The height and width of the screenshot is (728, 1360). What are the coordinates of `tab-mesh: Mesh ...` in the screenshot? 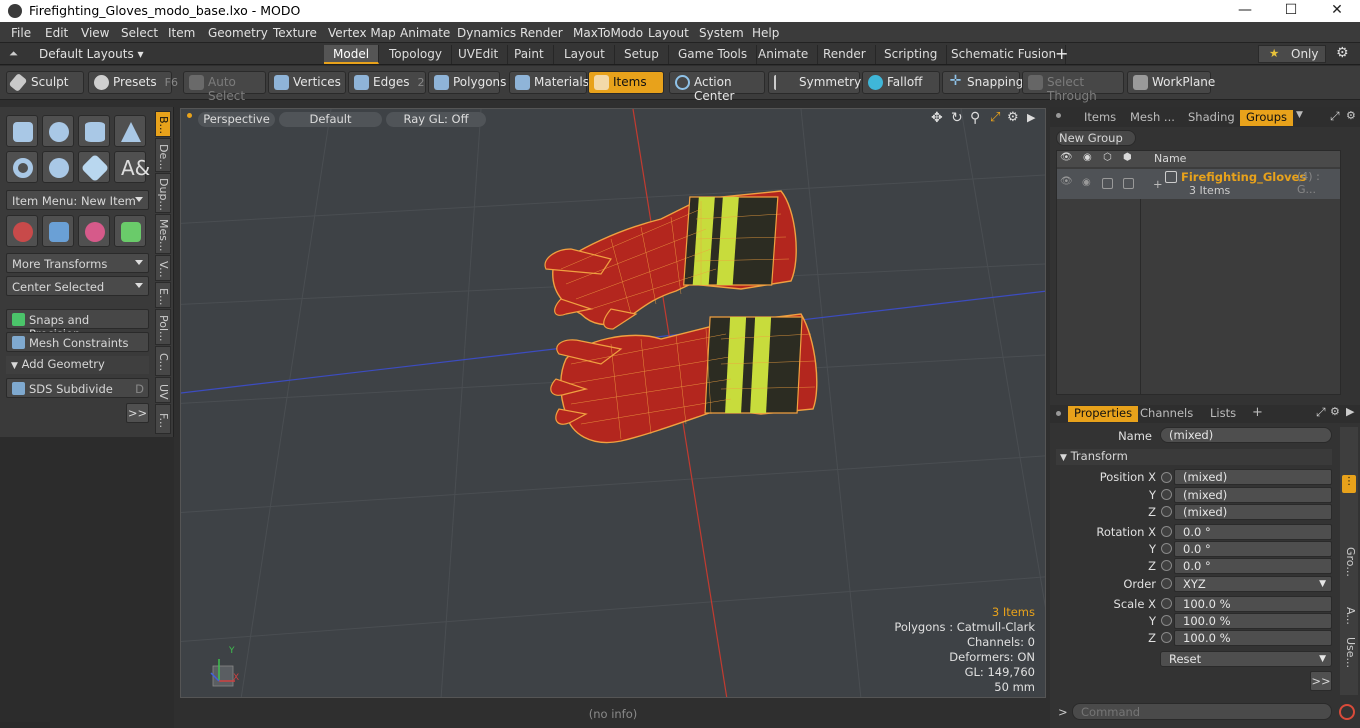 It's located at (1152, 118).